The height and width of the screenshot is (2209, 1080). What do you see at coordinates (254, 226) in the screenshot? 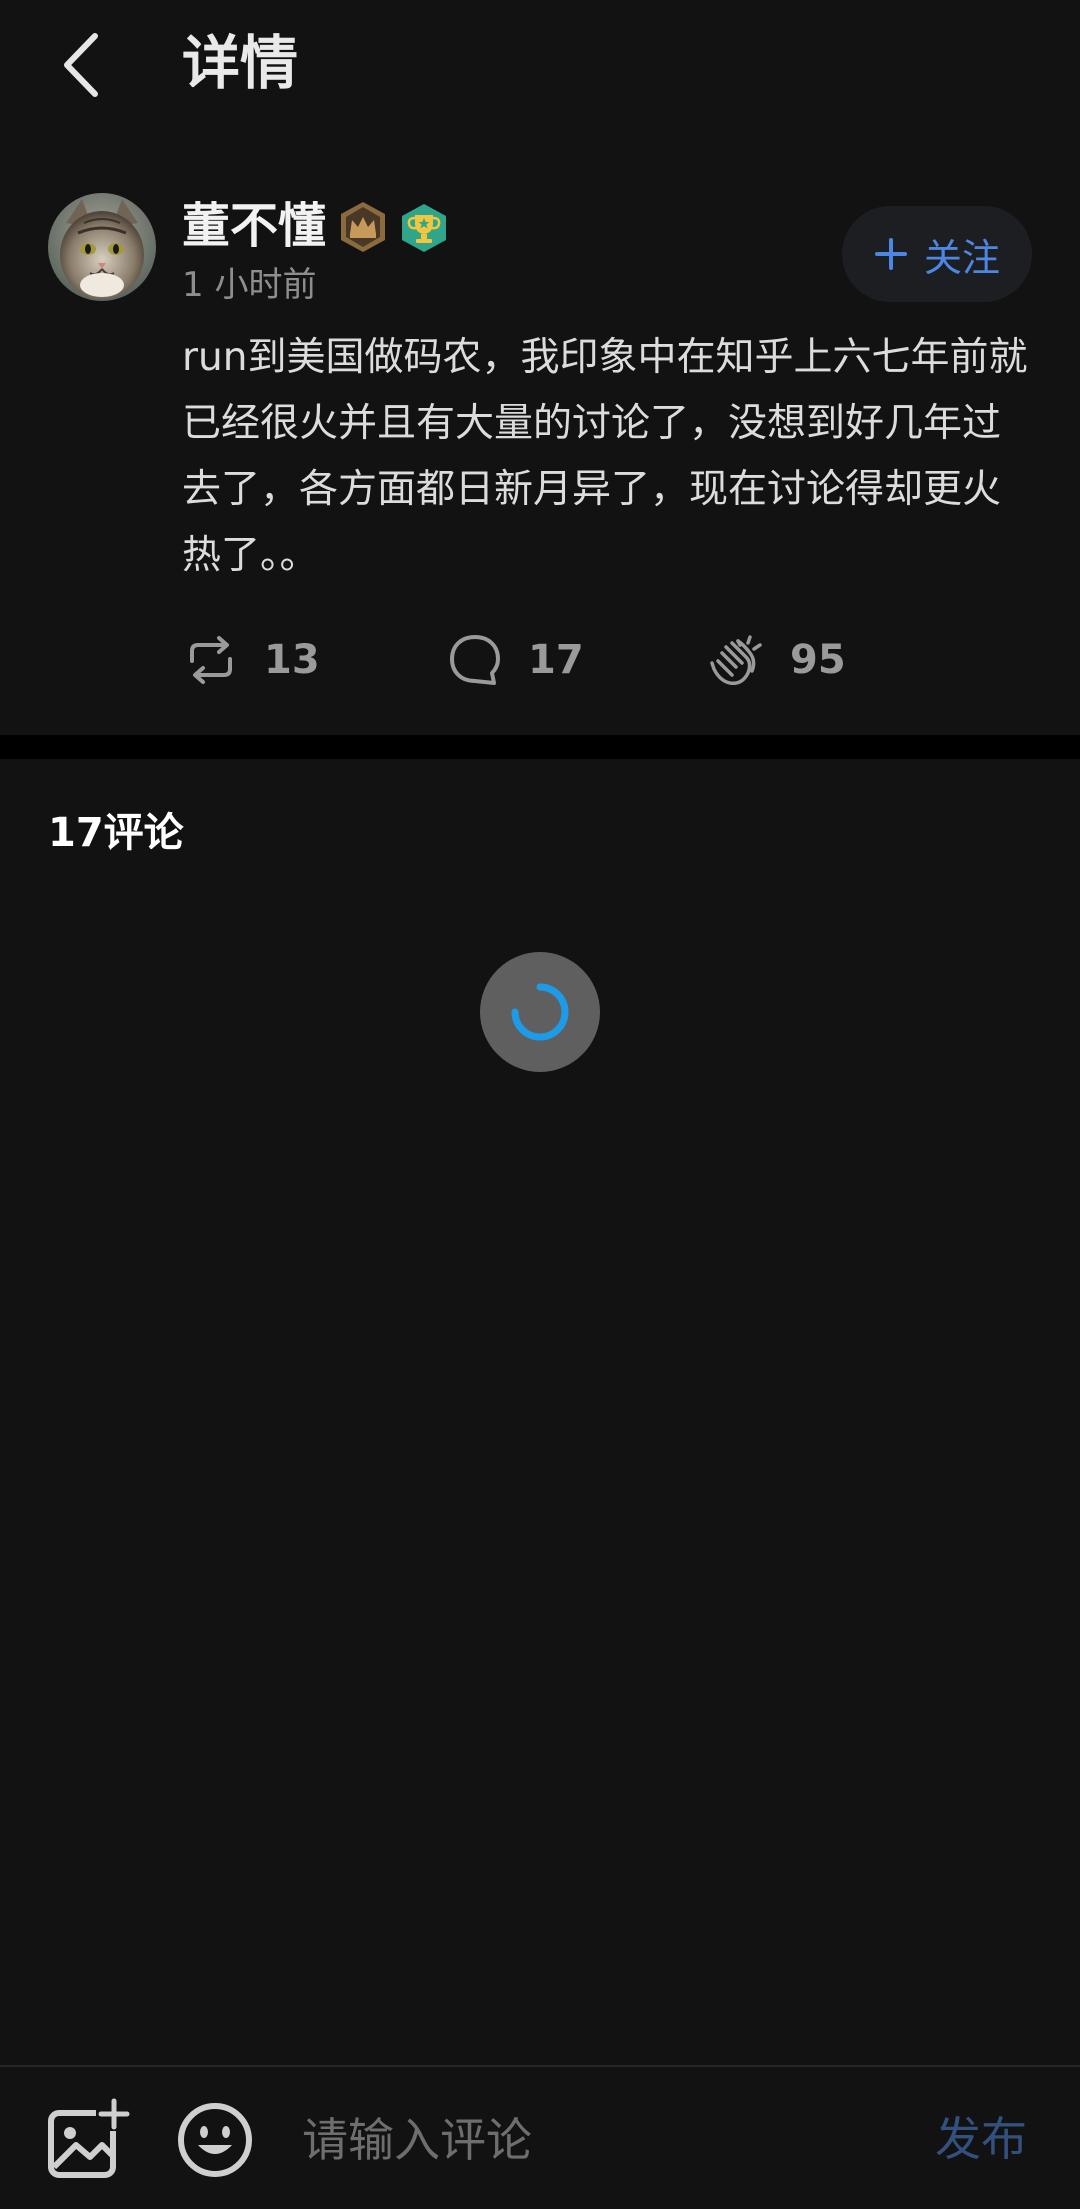
I see `author-name: 董不懂` at bounding box center [254, 226].